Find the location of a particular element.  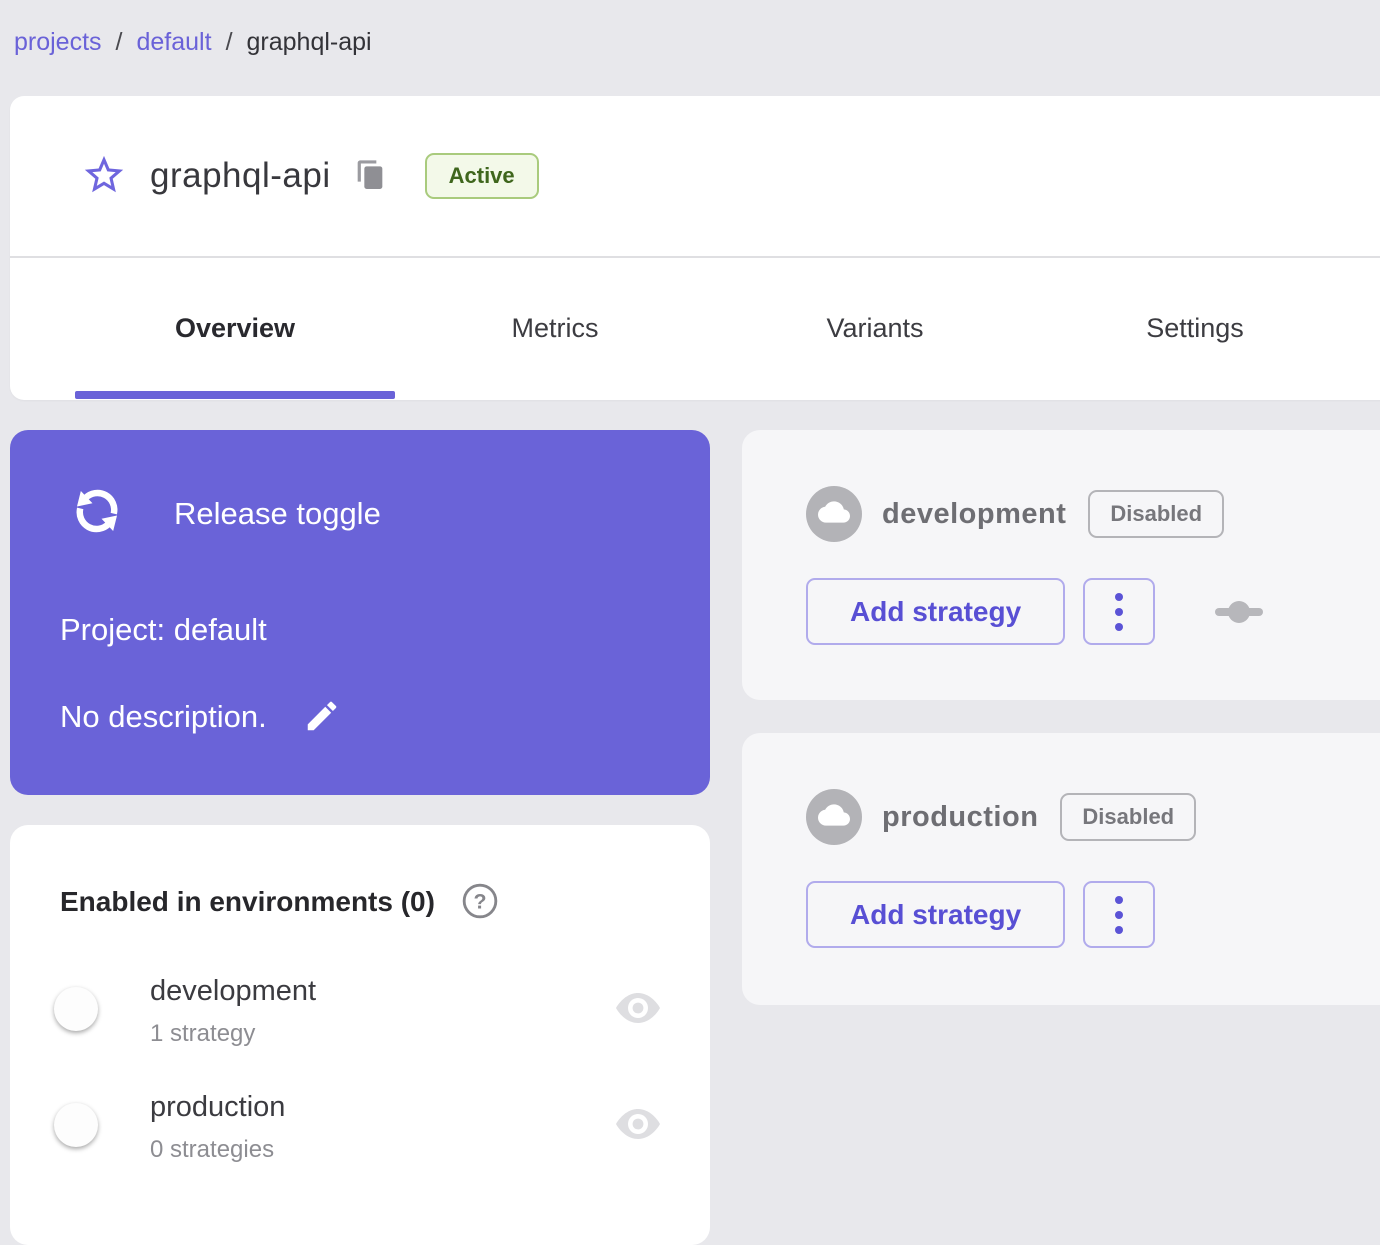

environment-menu-button-development is located at coordinates (1119, 611).